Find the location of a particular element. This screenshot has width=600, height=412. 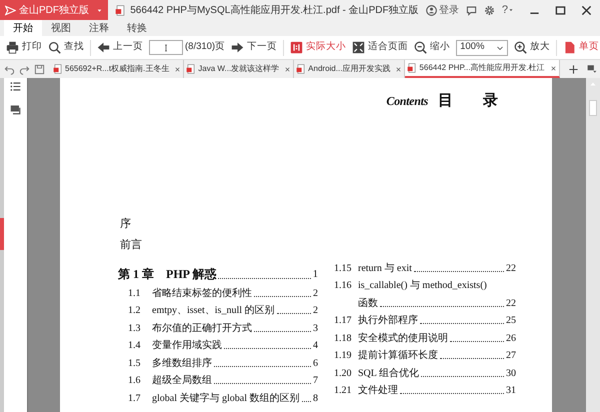

left-arrow-icon is located at coordinates (103, 47).